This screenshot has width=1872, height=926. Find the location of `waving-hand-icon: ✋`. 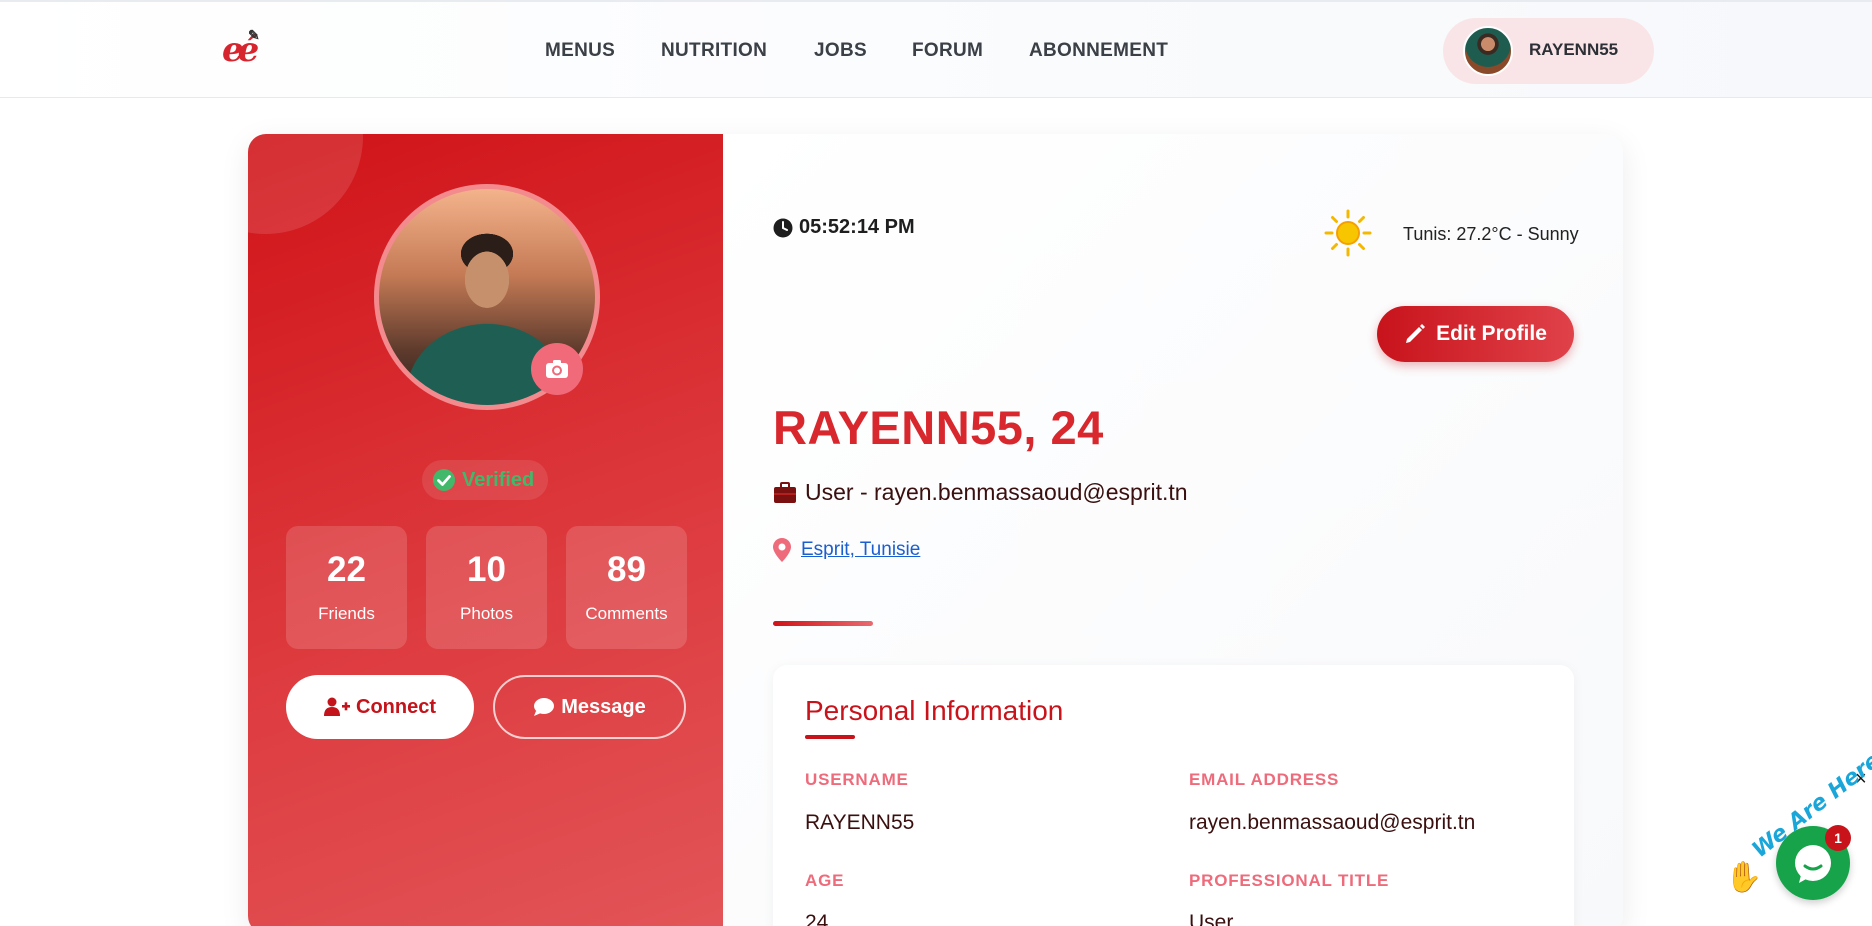

waving-hand-icon: ✋ is located at coordinates (1744, 877).